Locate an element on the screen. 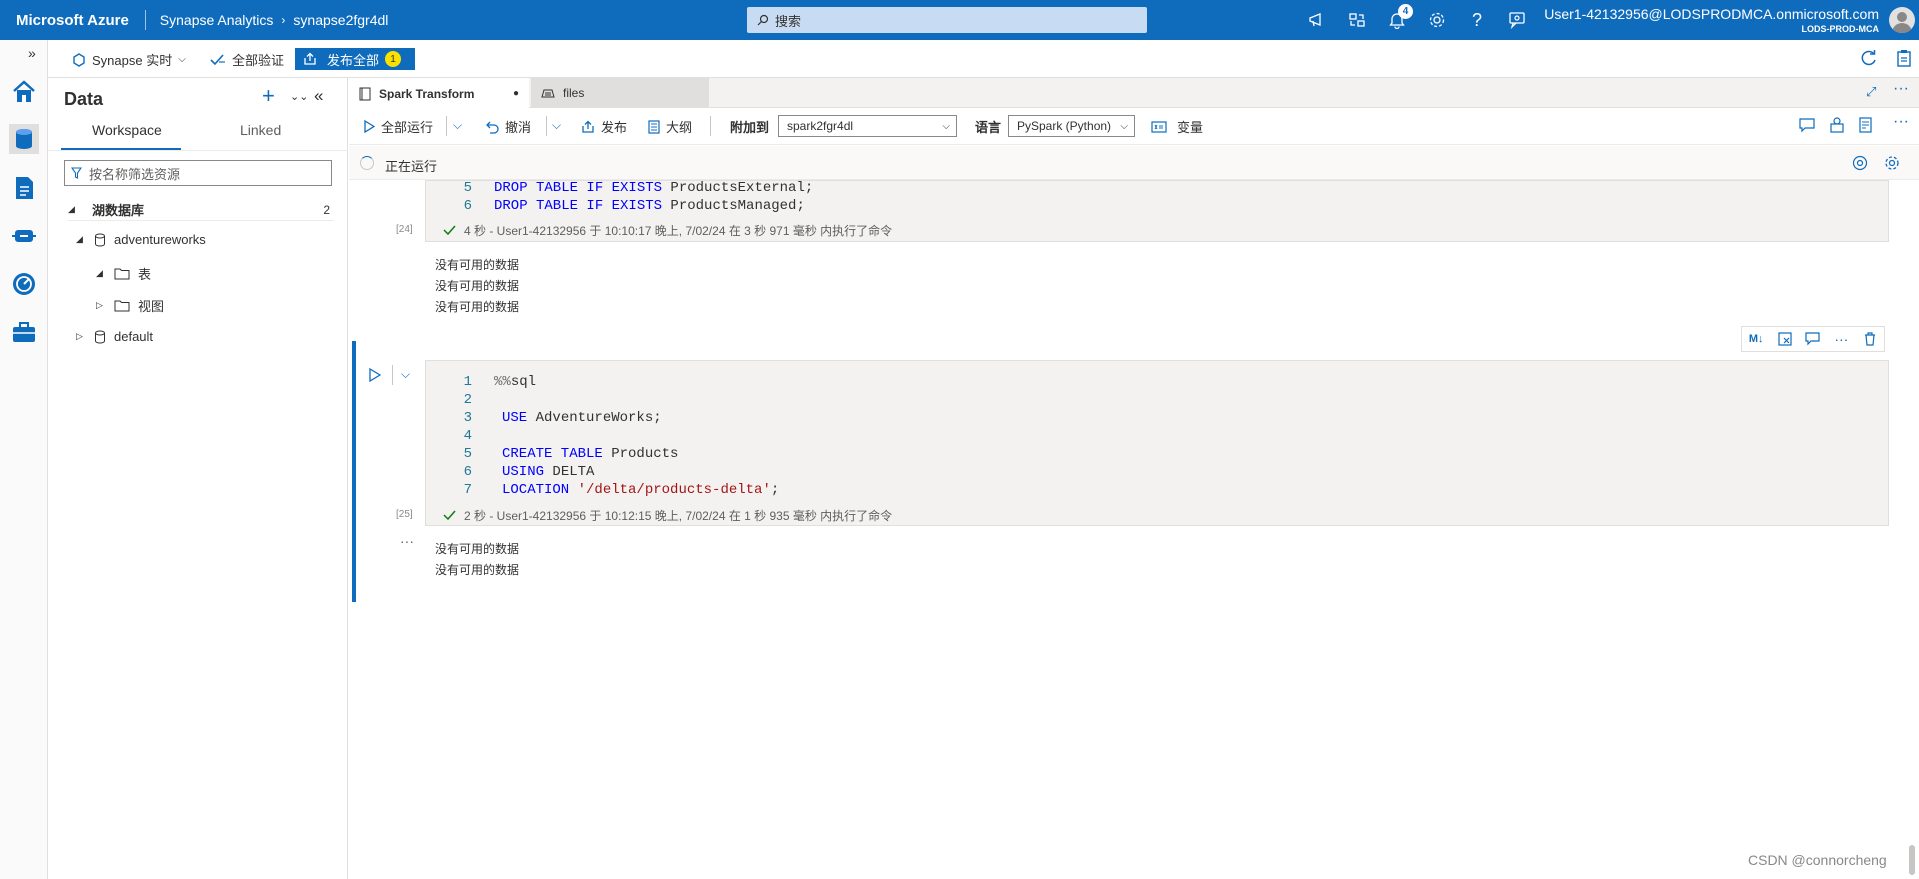 Image resolution: width=1919 pixels, height=879 pixels. run-cell-play-icon is located at coordinates (375, 375).